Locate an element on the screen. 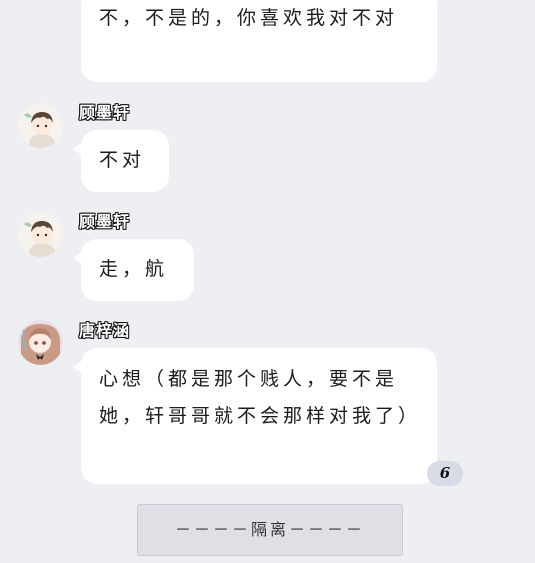  message-bubble: 不对 is located at coordinates (125, 161).